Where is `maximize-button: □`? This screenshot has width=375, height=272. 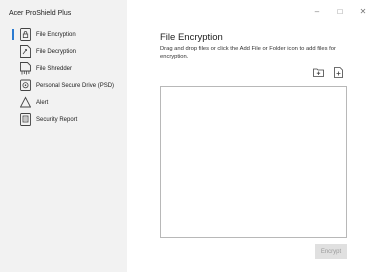
maximize-button: □ is located at coordinates (340, 12).